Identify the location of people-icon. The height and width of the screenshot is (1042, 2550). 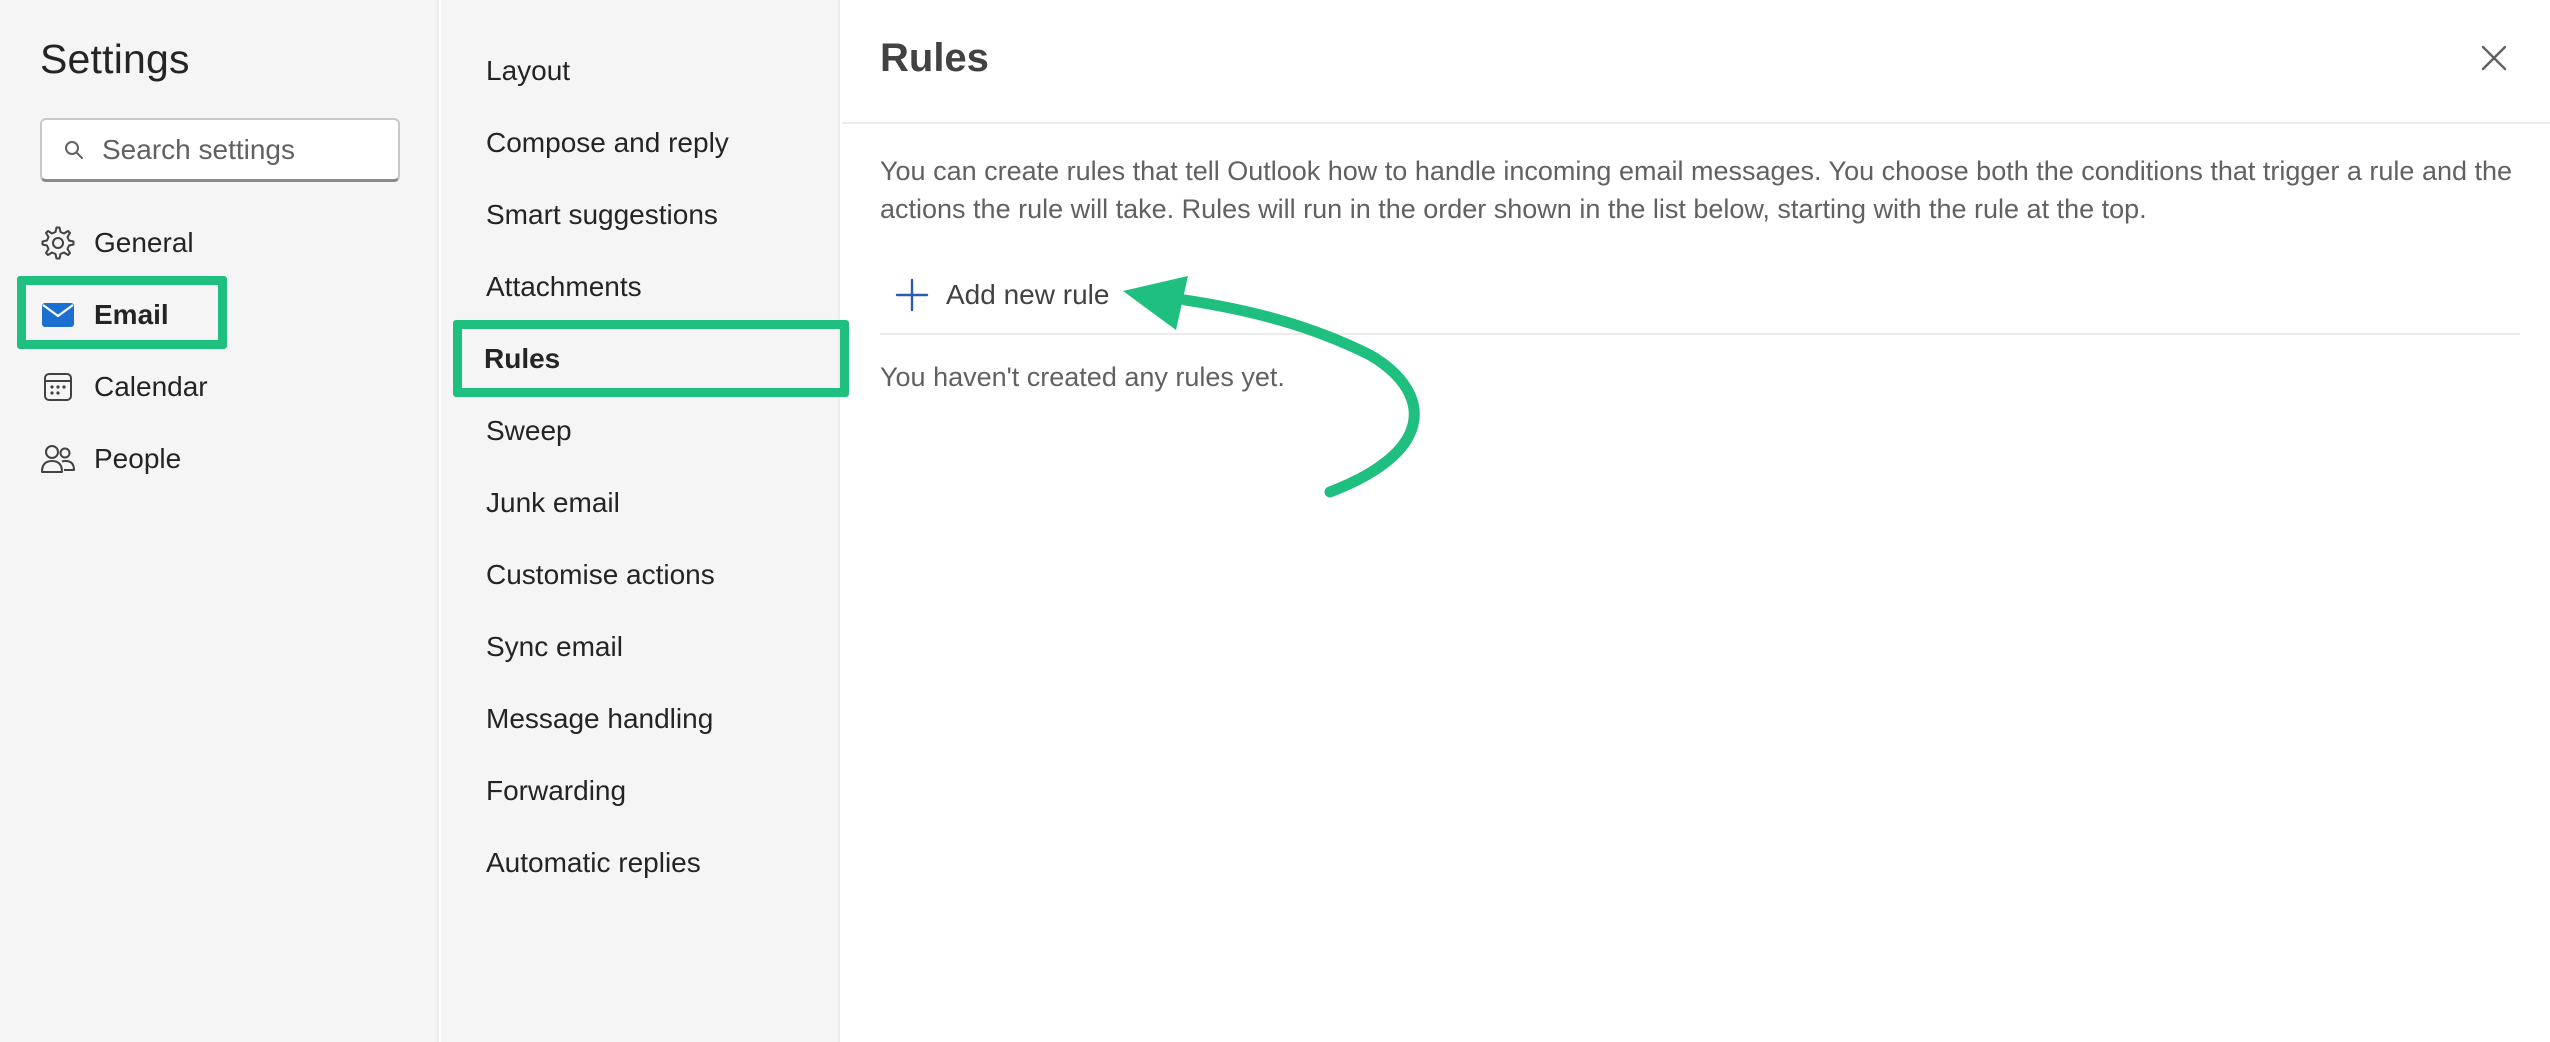
(58, 459).